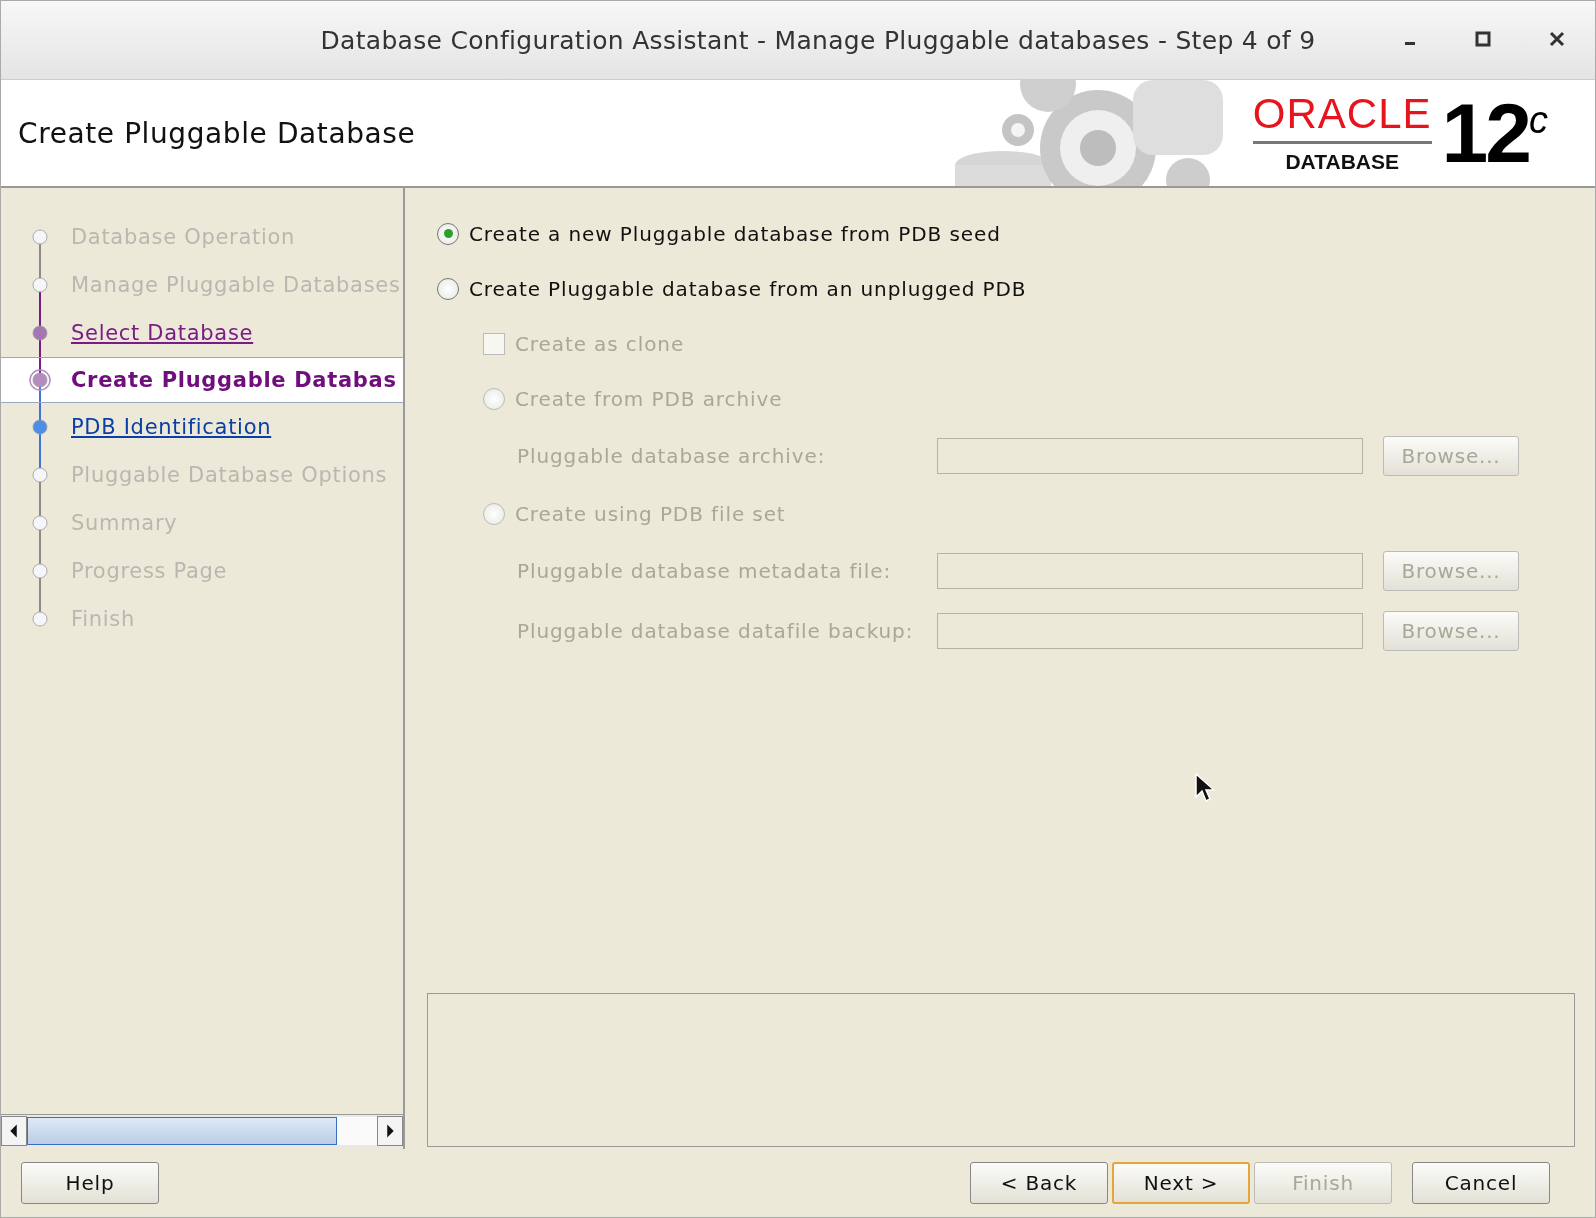 The width and height of the screenshot is (1596, 1218). What do you see at coordinates (202, 1130) in the screenshot?
I see `horizontal-scrollbar` at bounding box center [202, 1130].